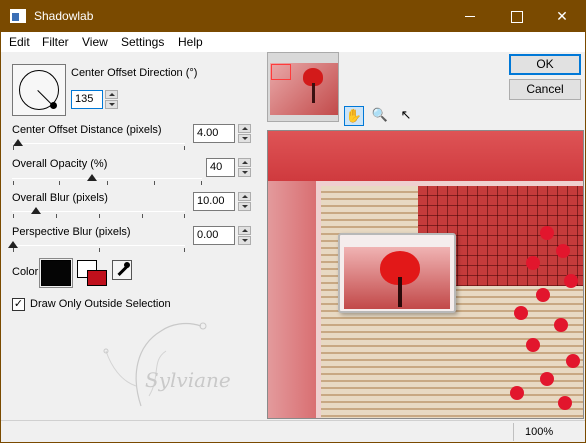 Image resolution: width=586 pixels, height=443 pixels. What do you see at coordinates (36, 210) in the screenshot?
I see `blur-slider-thumb` at bounding box center [36, 210].